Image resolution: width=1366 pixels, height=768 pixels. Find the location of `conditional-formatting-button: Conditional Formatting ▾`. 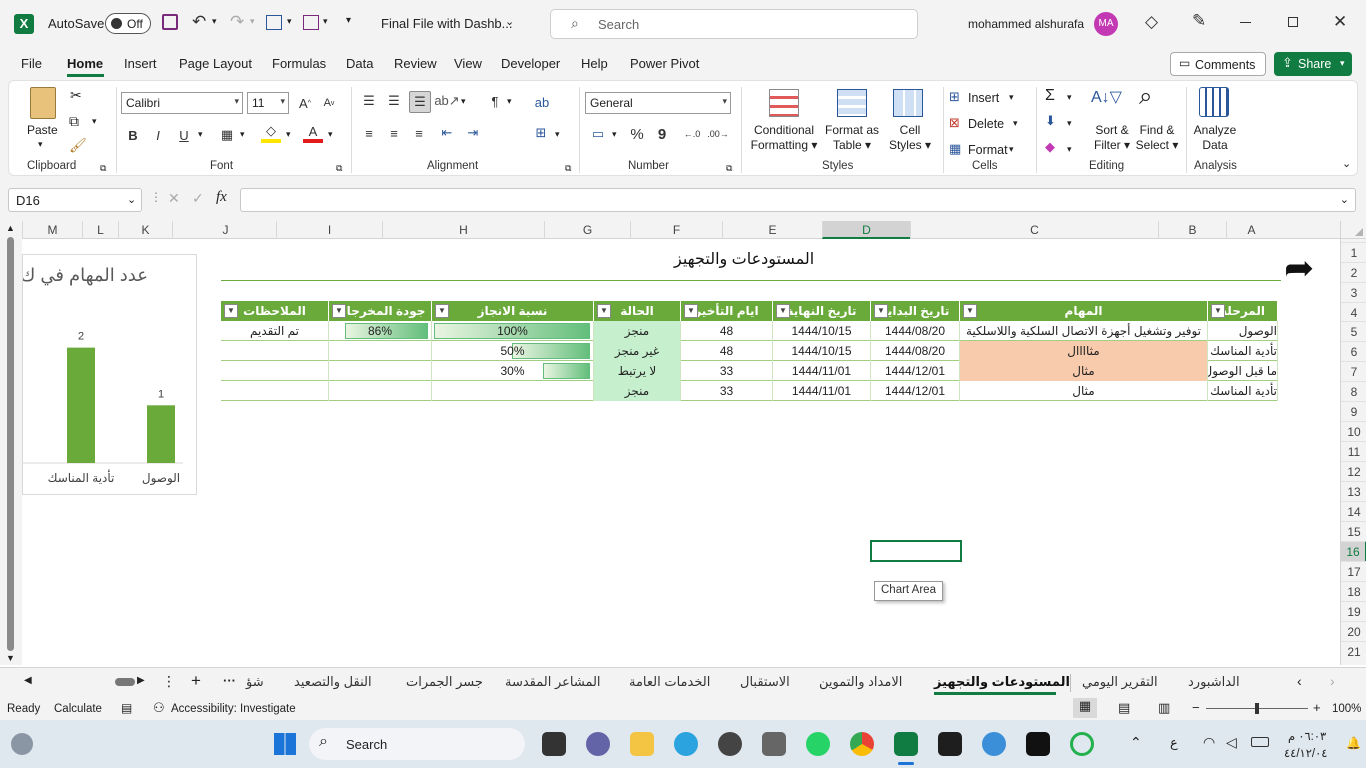

conditional-formatting-button: Conditional Formatting ▾ is located at coordinates (784, 138).